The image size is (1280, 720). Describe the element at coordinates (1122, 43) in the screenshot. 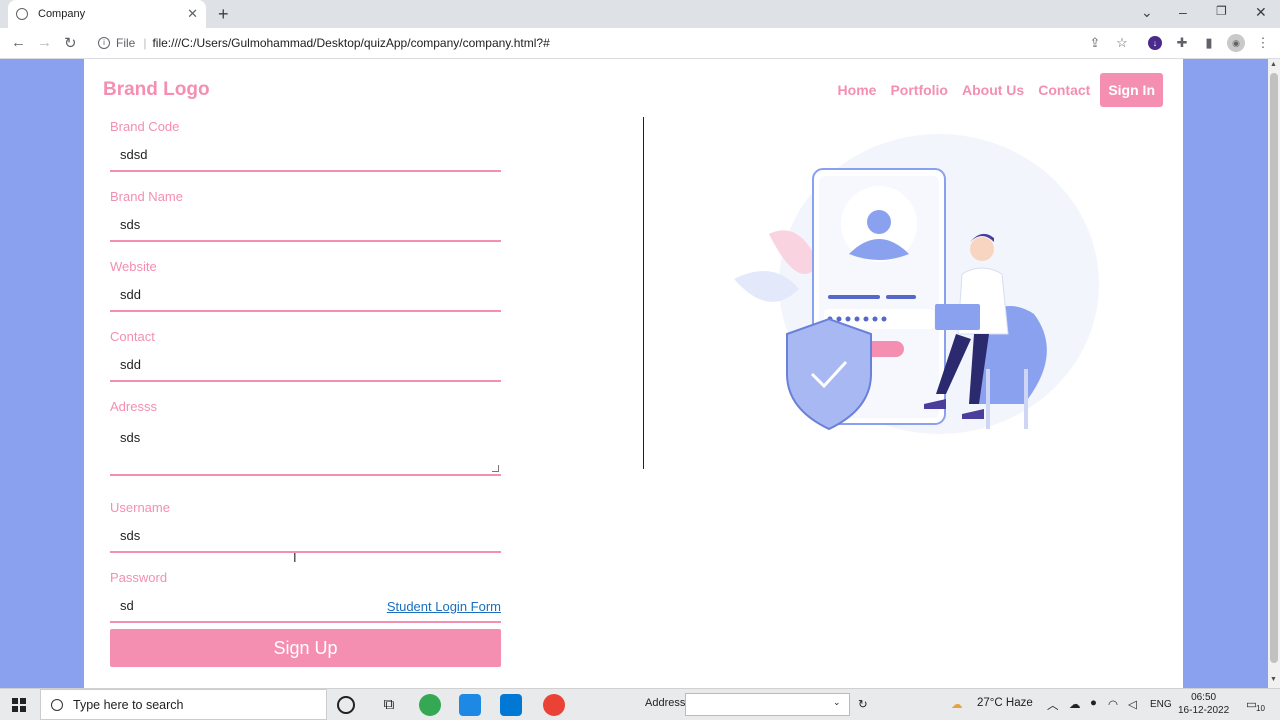

I see `bookmark-star-icon: ☆` at that location.